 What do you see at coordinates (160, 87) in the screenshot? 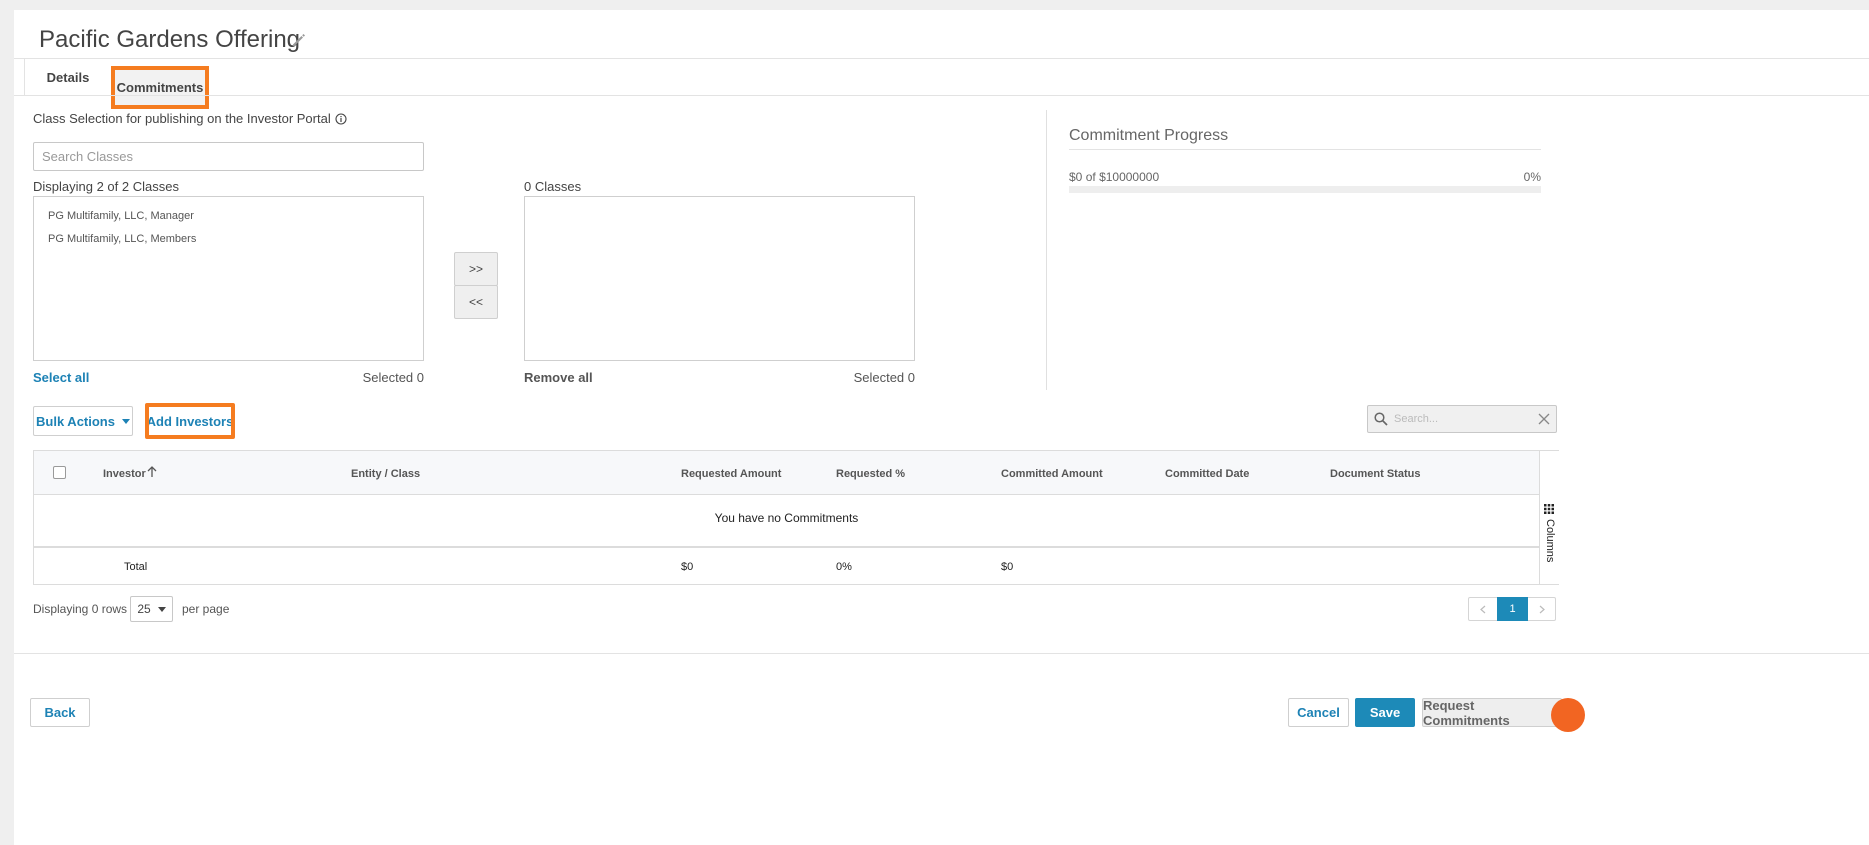
I see `tab-commitments: Commitments` at bounding box center [160, 87].